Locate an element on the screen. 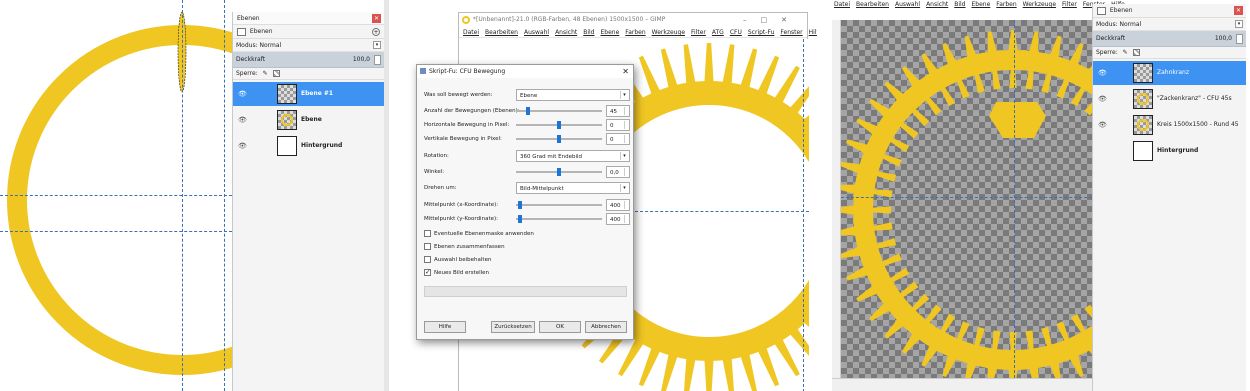  checkbox-ebenenmaske: Eventuelle Ebenenmaske anwenden is located at coordinates (479, 234).